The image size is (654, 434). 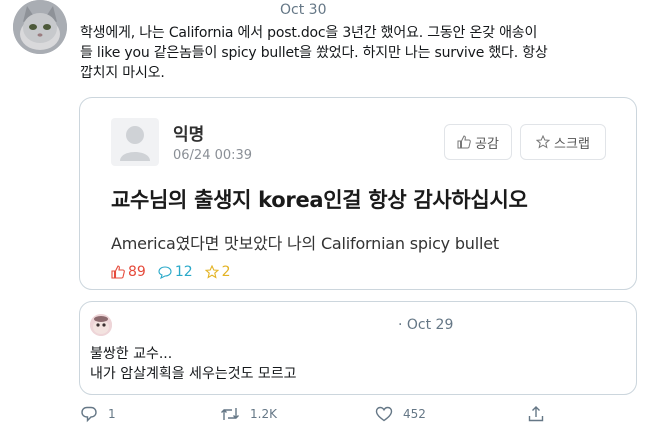 What do you see at coordinates (572, 144) in the screenshot?
I see `scrap-button-label: 스크랩` at bounding box center [572, 144].